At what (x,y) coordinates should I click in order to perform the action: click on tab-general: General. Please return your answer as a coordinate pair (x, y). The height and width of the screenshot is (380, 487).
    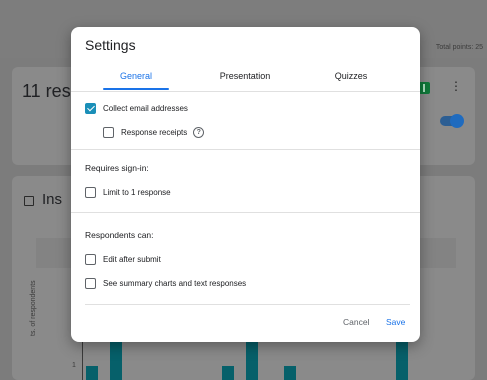
    Looking at the image, I should click on (136, 76).